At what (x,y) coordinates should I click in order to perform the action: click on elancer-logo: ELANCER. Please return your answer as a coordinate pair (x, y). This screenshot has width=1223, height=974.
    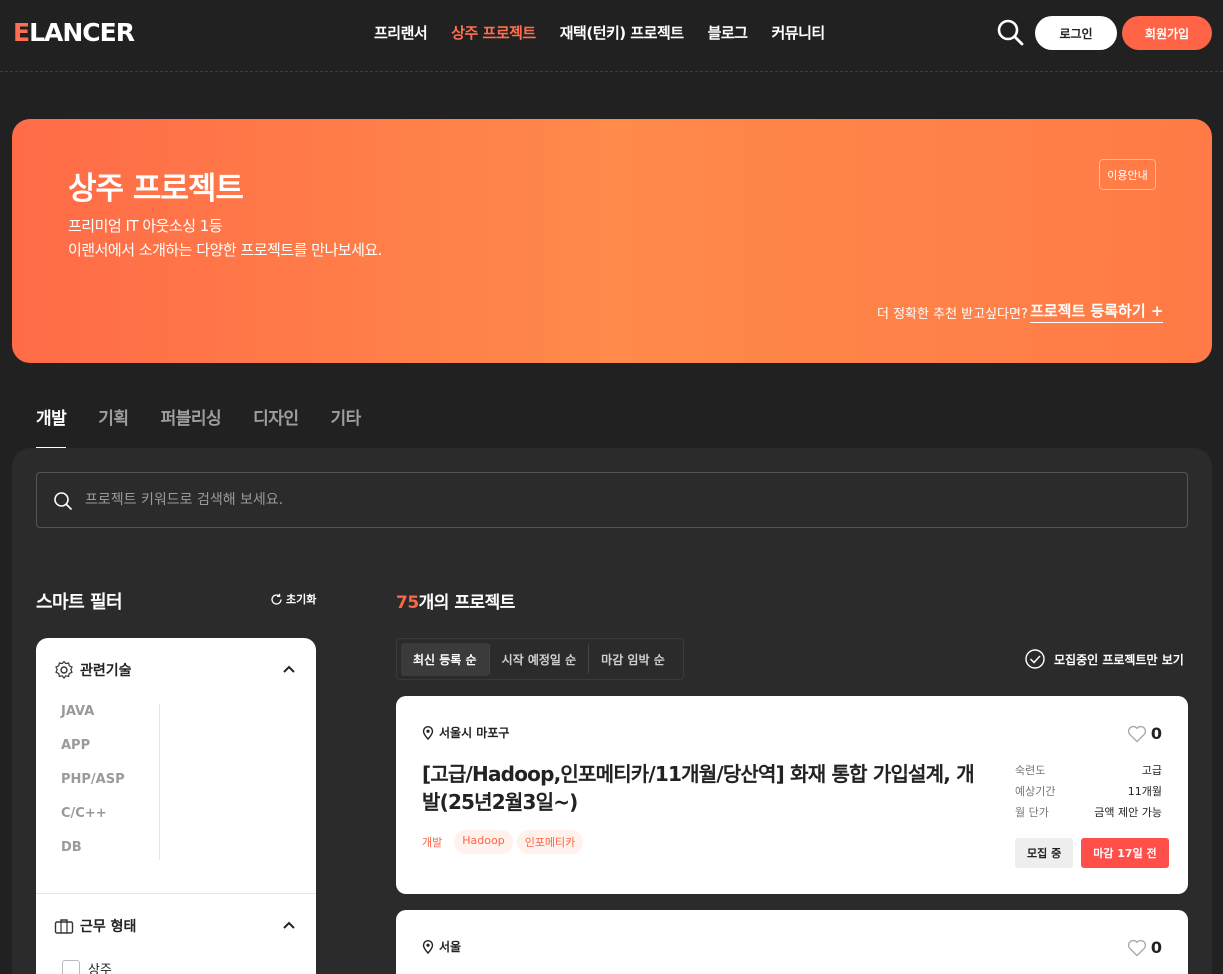
    Looking at the image, I should click on (74, 32).